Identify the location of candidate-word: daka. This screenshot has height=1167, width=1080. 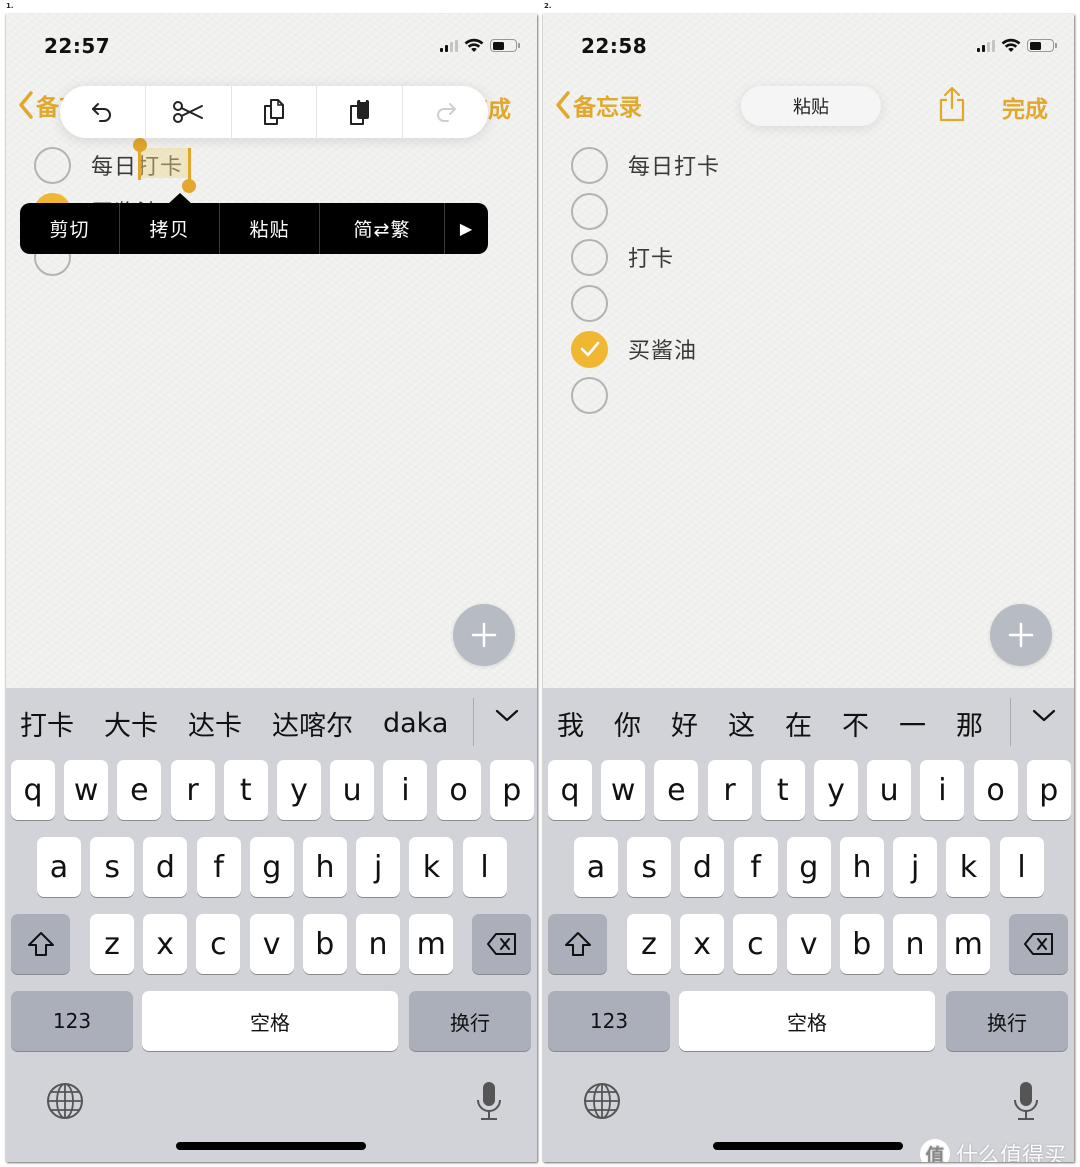
(415, 723).